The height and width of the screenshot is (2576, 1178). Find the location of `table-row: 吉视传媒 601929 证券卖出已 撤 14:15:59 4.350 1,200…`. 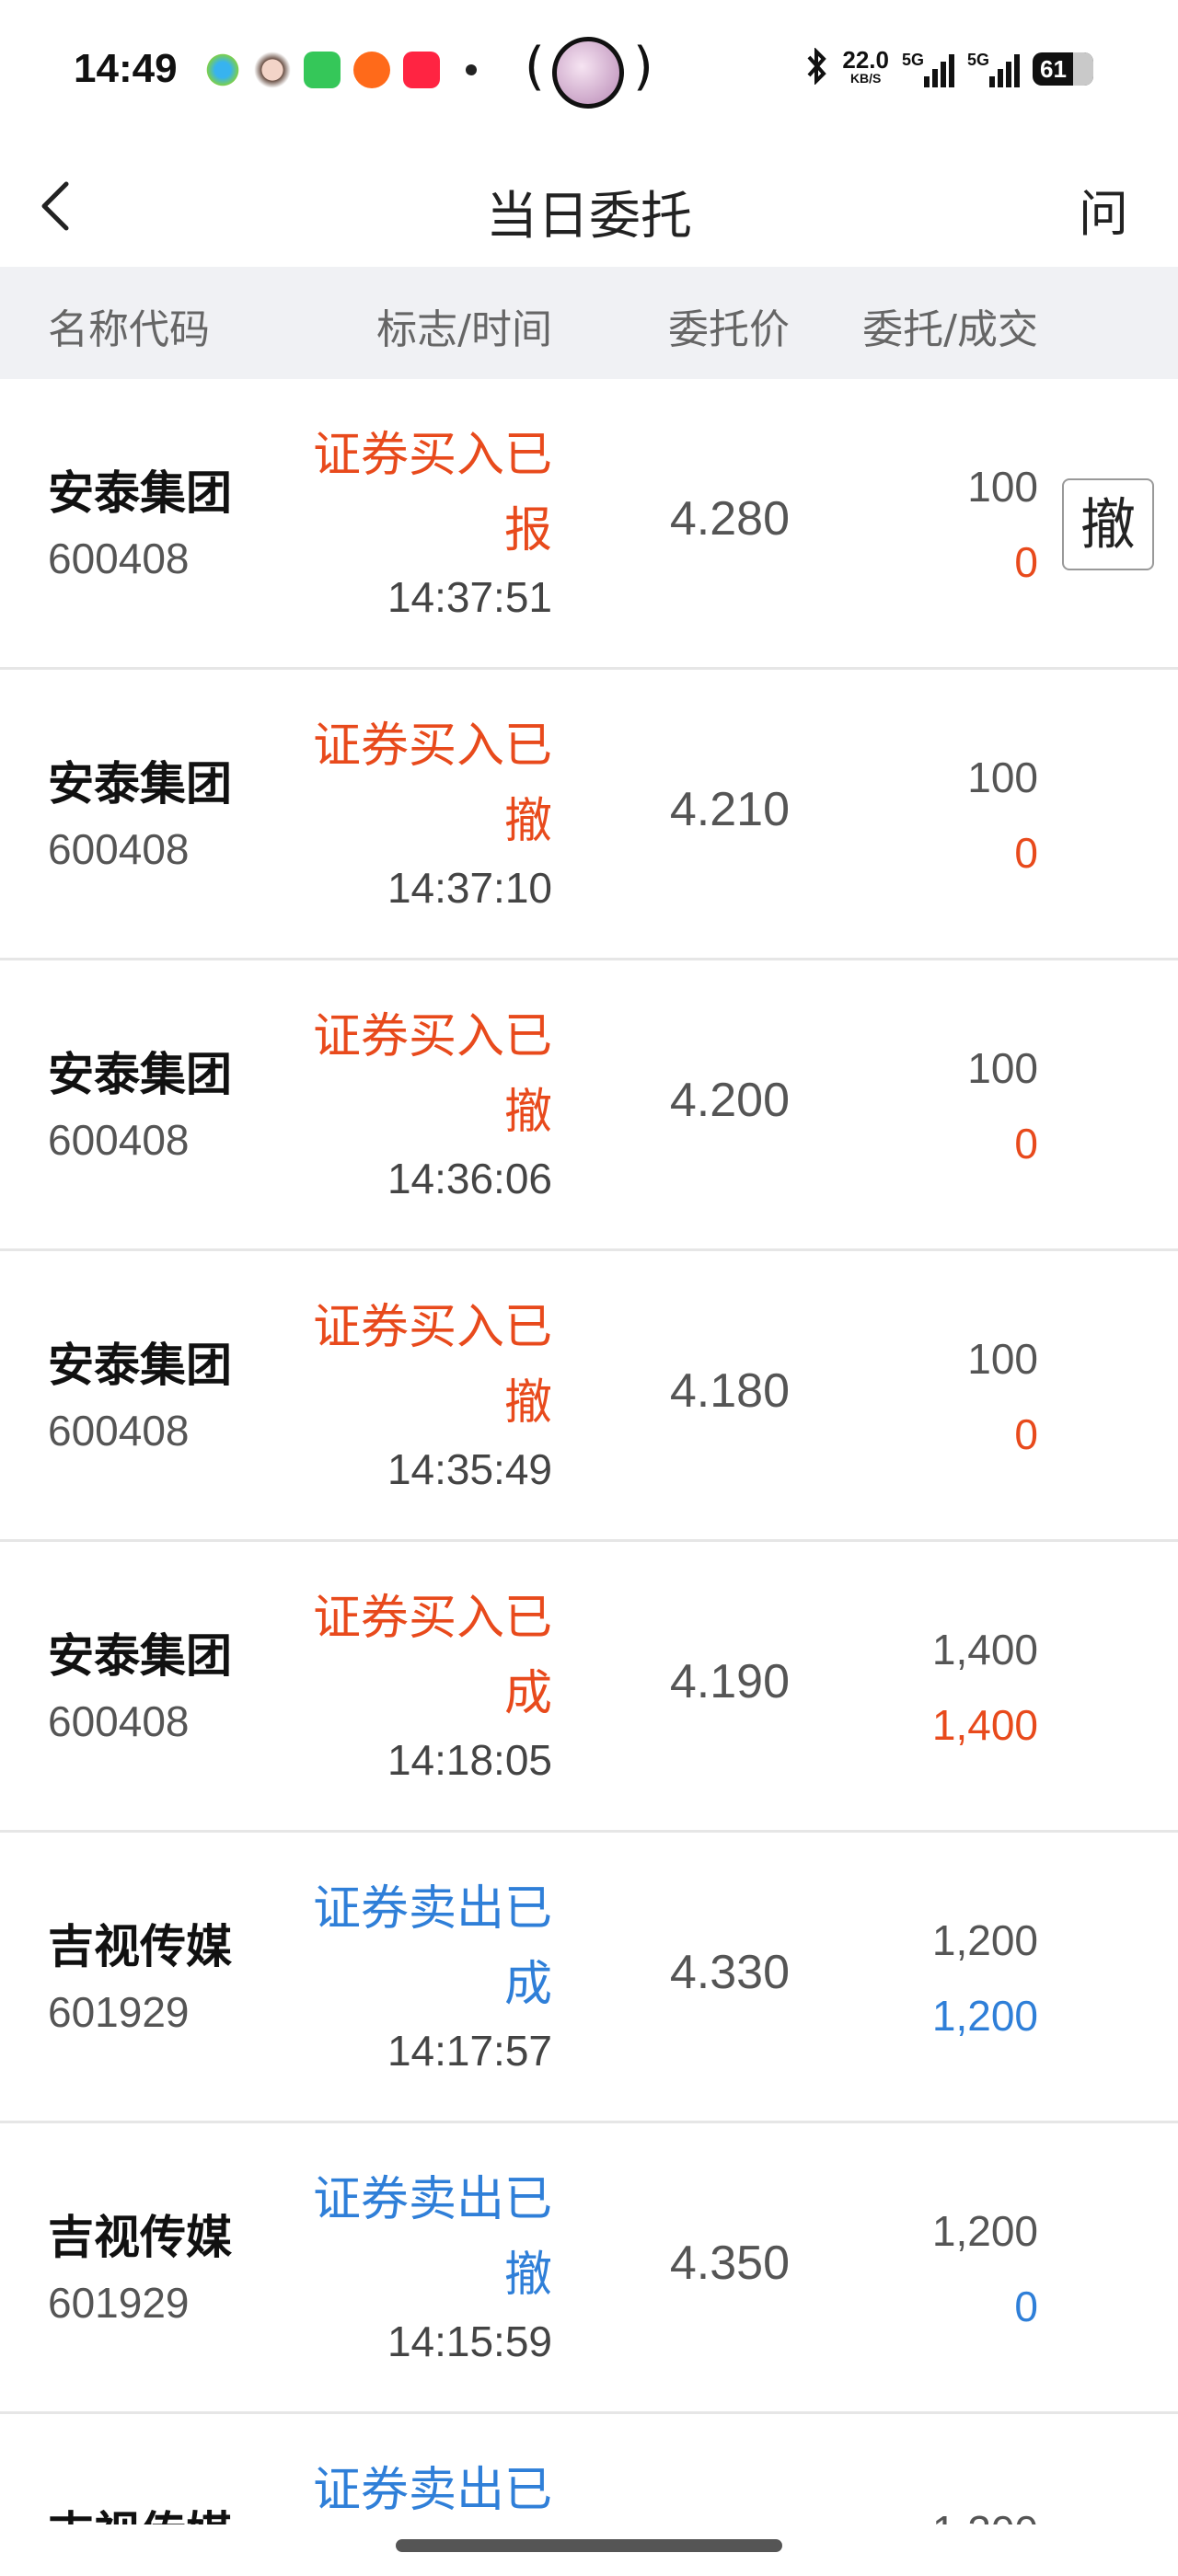

table-row: 吉视传媒 601929 证券卖出已 撤 14:15:59 4.350 1,200… is located at coordinates (589, 2268).